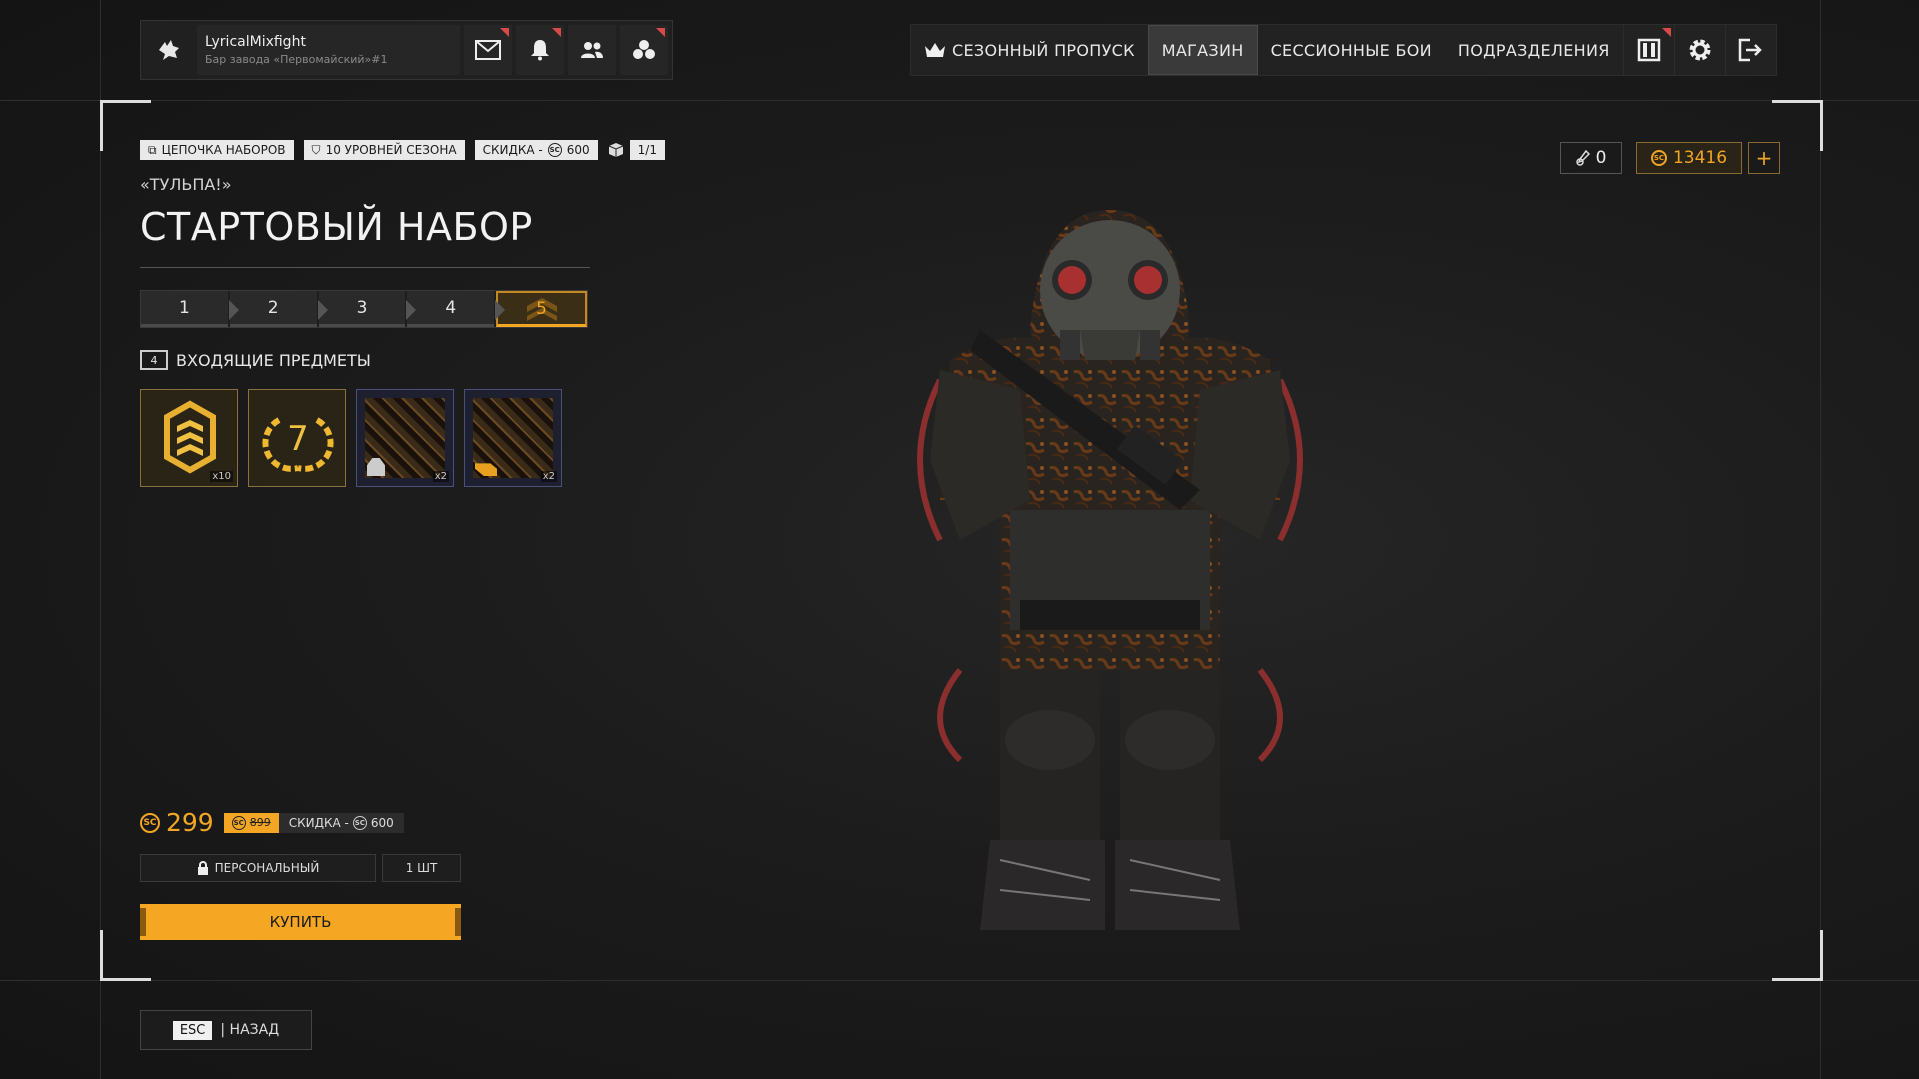 This screenshot has height=1079, width=1919. I want to click on exit-icon, so click(1750, 50).